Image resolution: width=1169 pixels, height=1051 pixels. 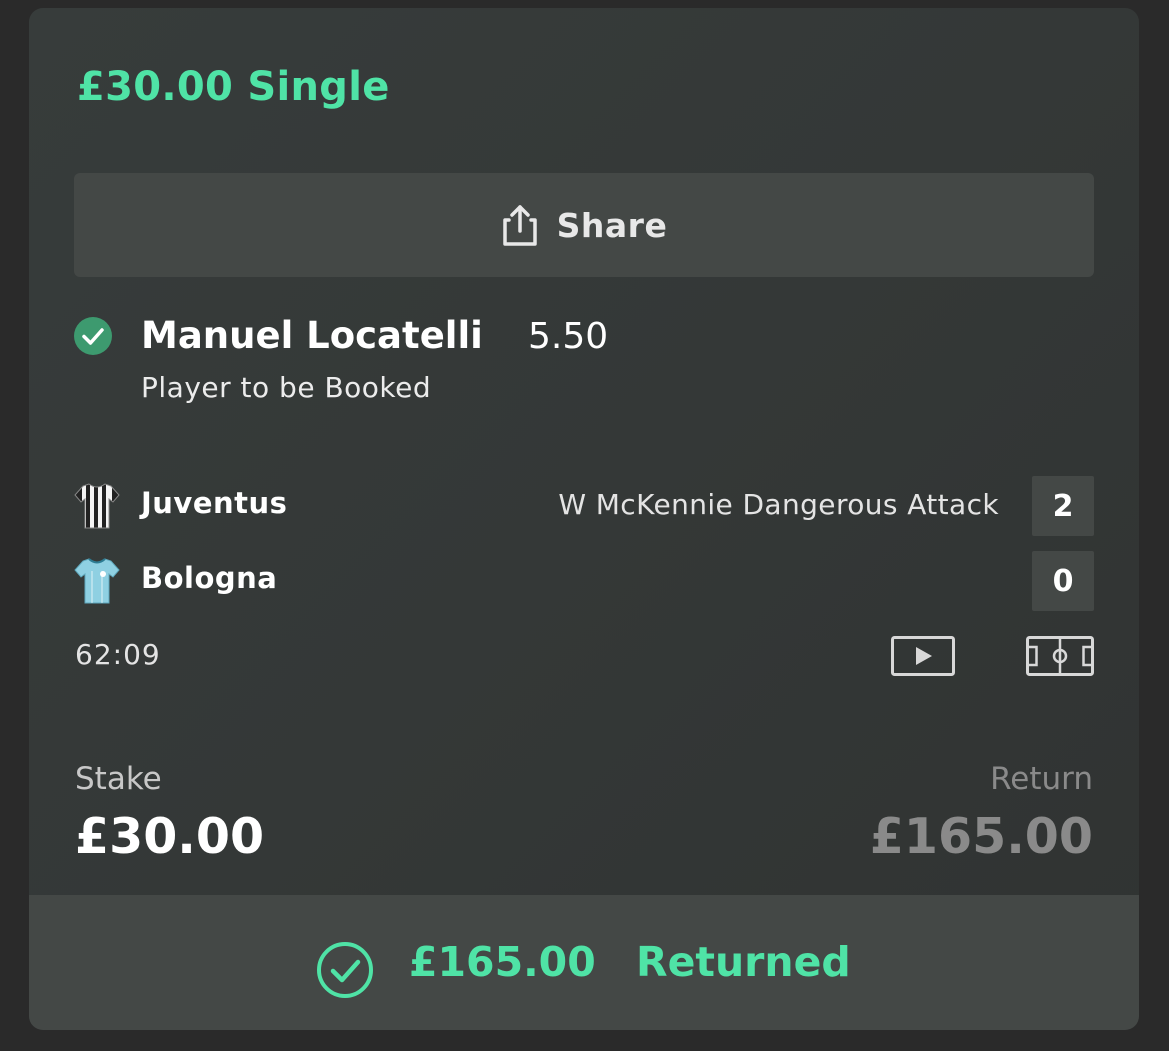 I want to click on return-value: £165.00, so click(x=981, y=836).